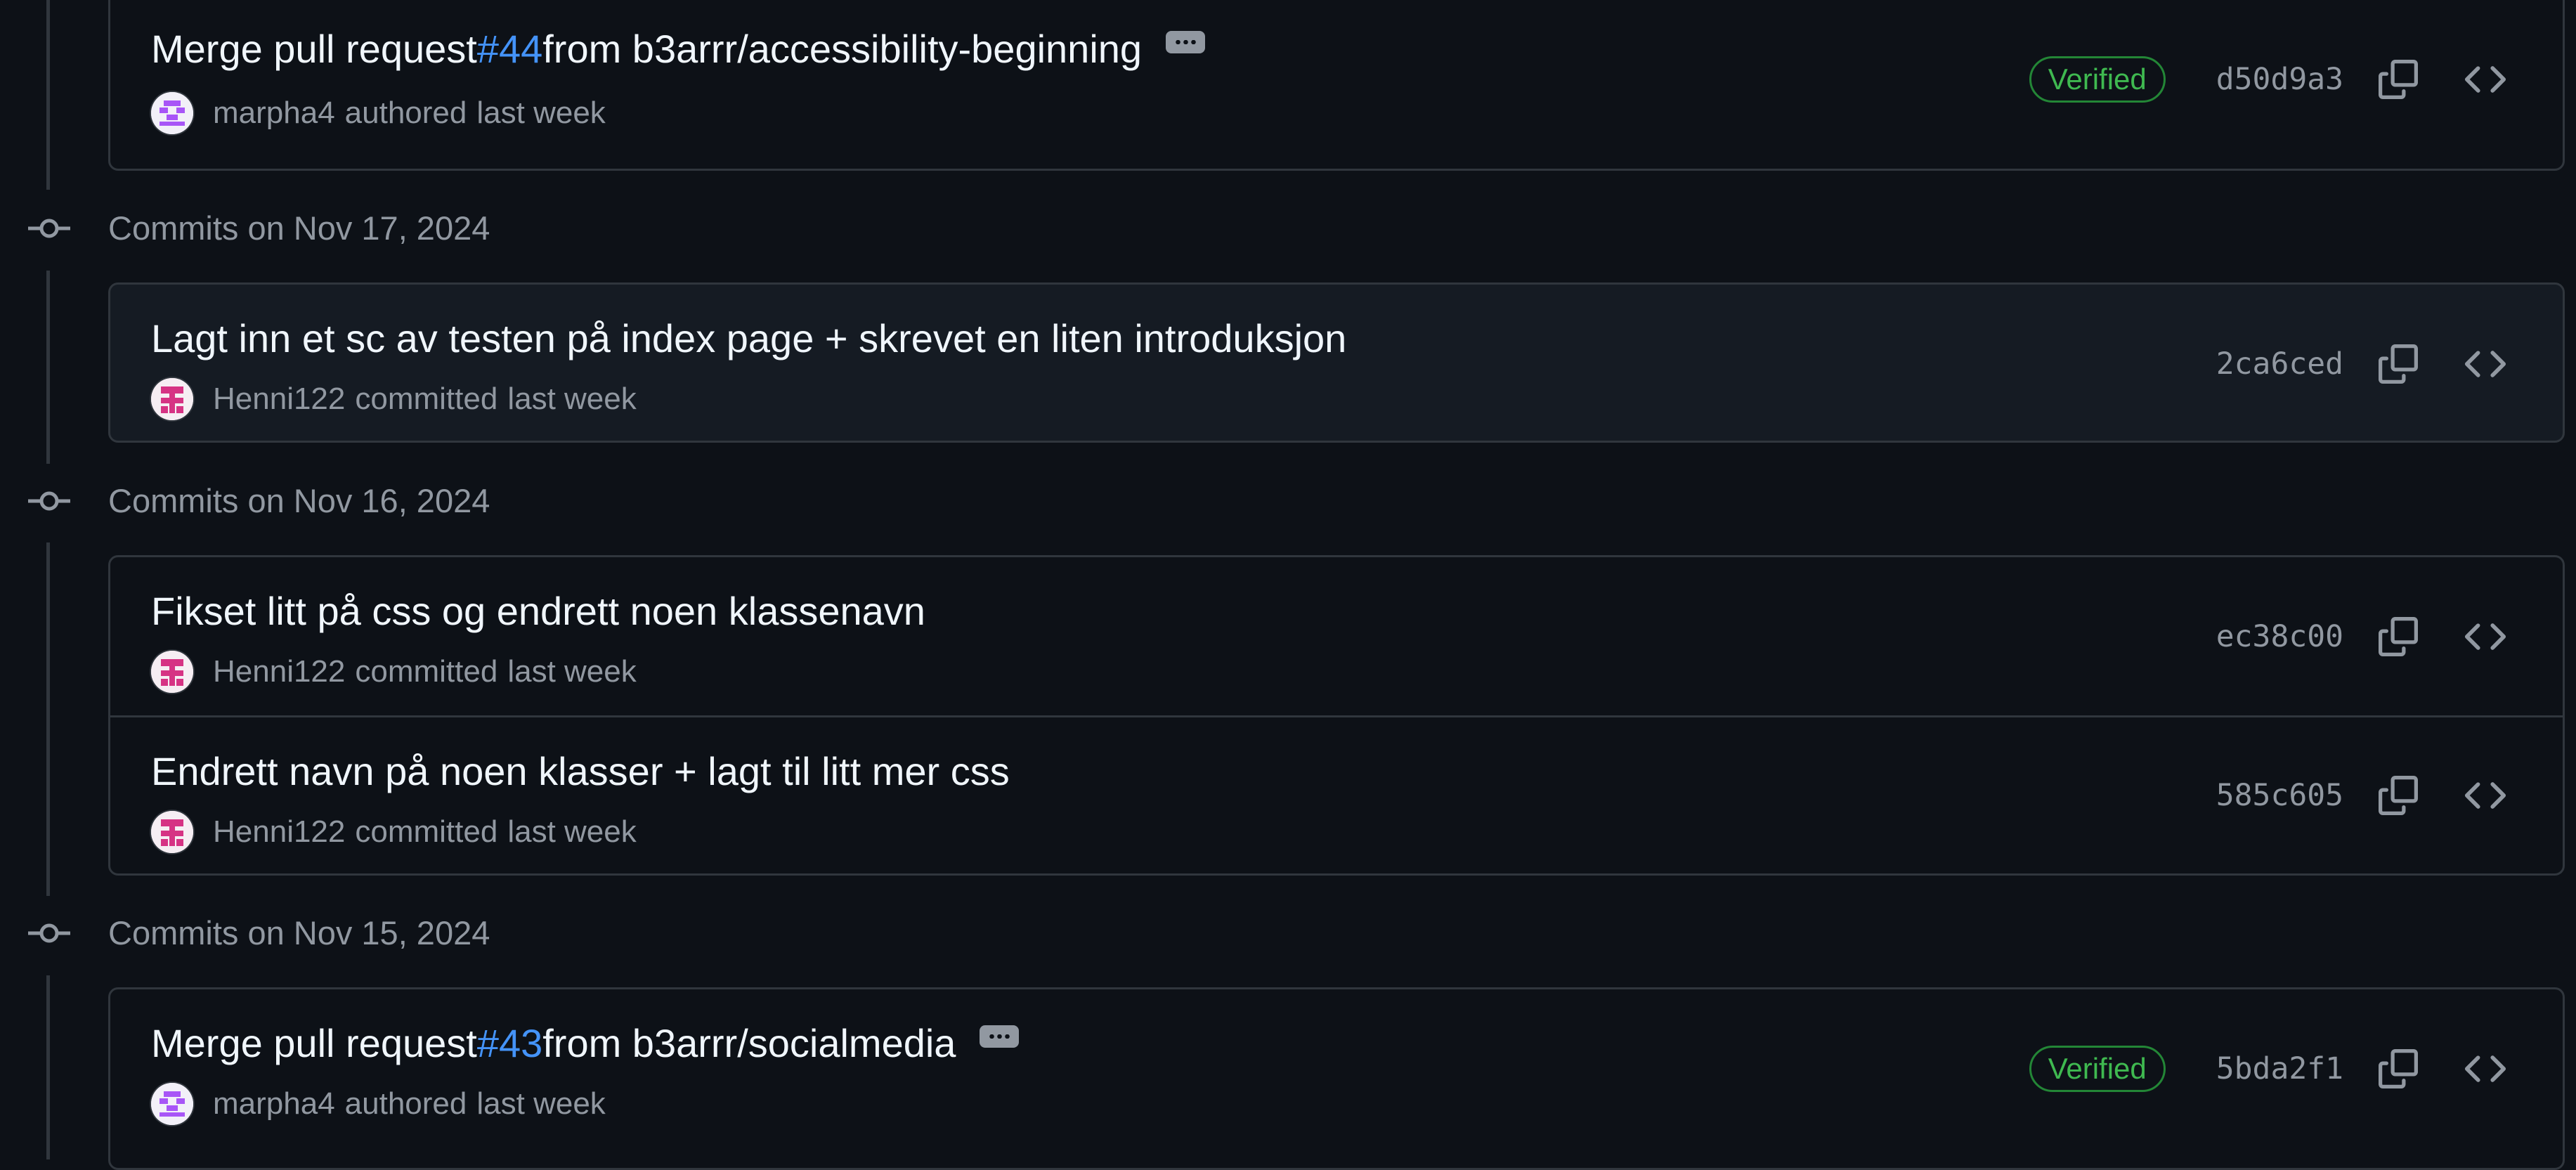  What do you see at coordinates (2361, 636) in the screenshot?
I see `commit-actions: ec38c00` at bounding box center [2361, 636].